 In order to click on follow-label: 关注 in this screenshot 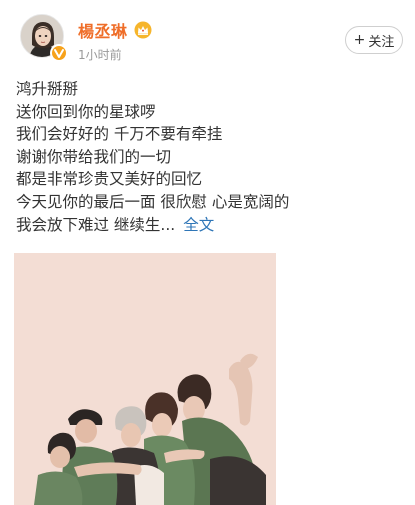, I will do `click(381, 42)`.